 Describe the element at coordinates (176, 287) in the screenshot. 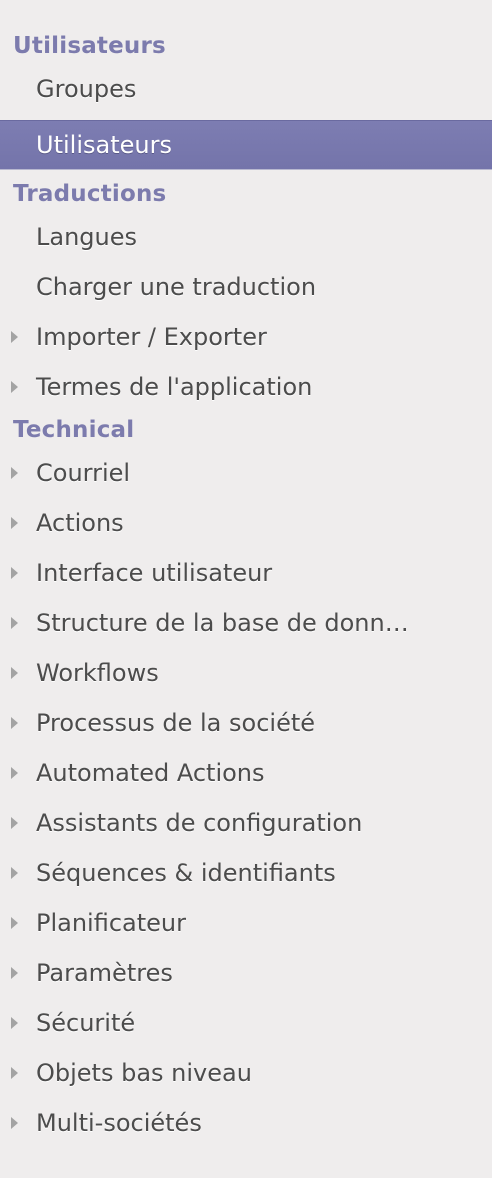

I see `menu-item-label: Charger une traduction` at that location.